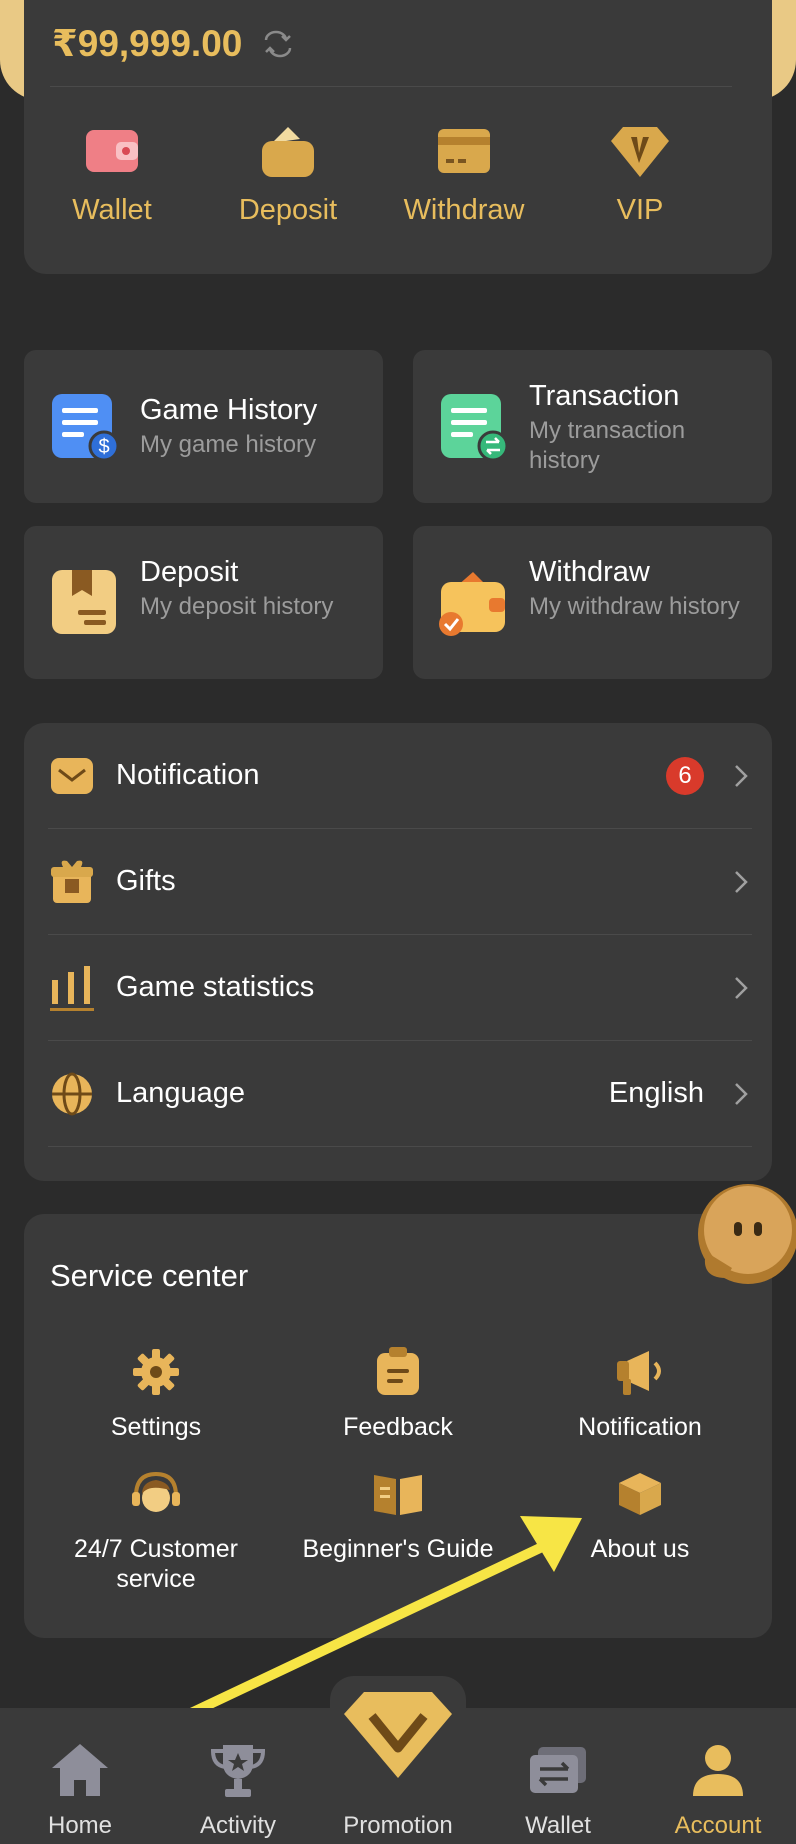 This screenshot has width=796, height=1844. What do you see at coordinates (156, 1530) in the screenshot?
I see `service-customer-service-button: 24/7 Customer service` at bounding box center [156, 1530].